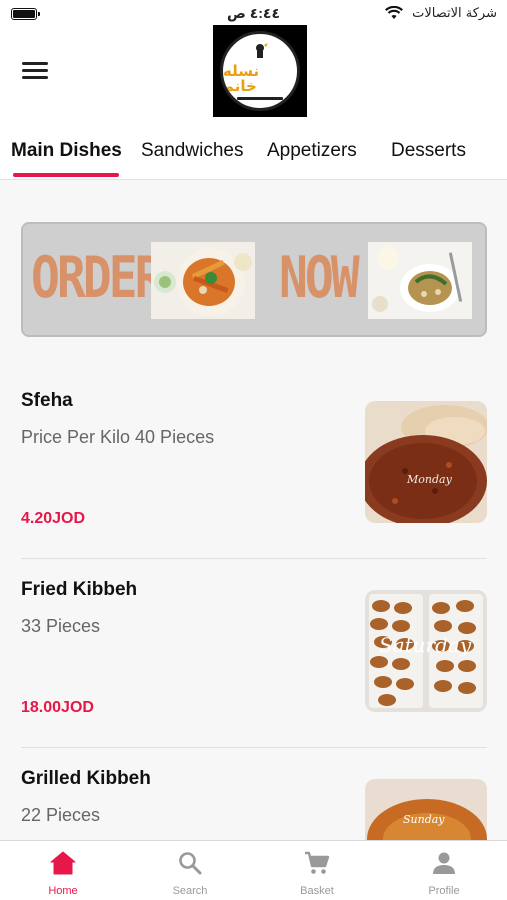 The width and height of the screenshot is (507, 900). Describe the element at coordinates (63, 863) in the screenshot. I see `home-icon` at that location.